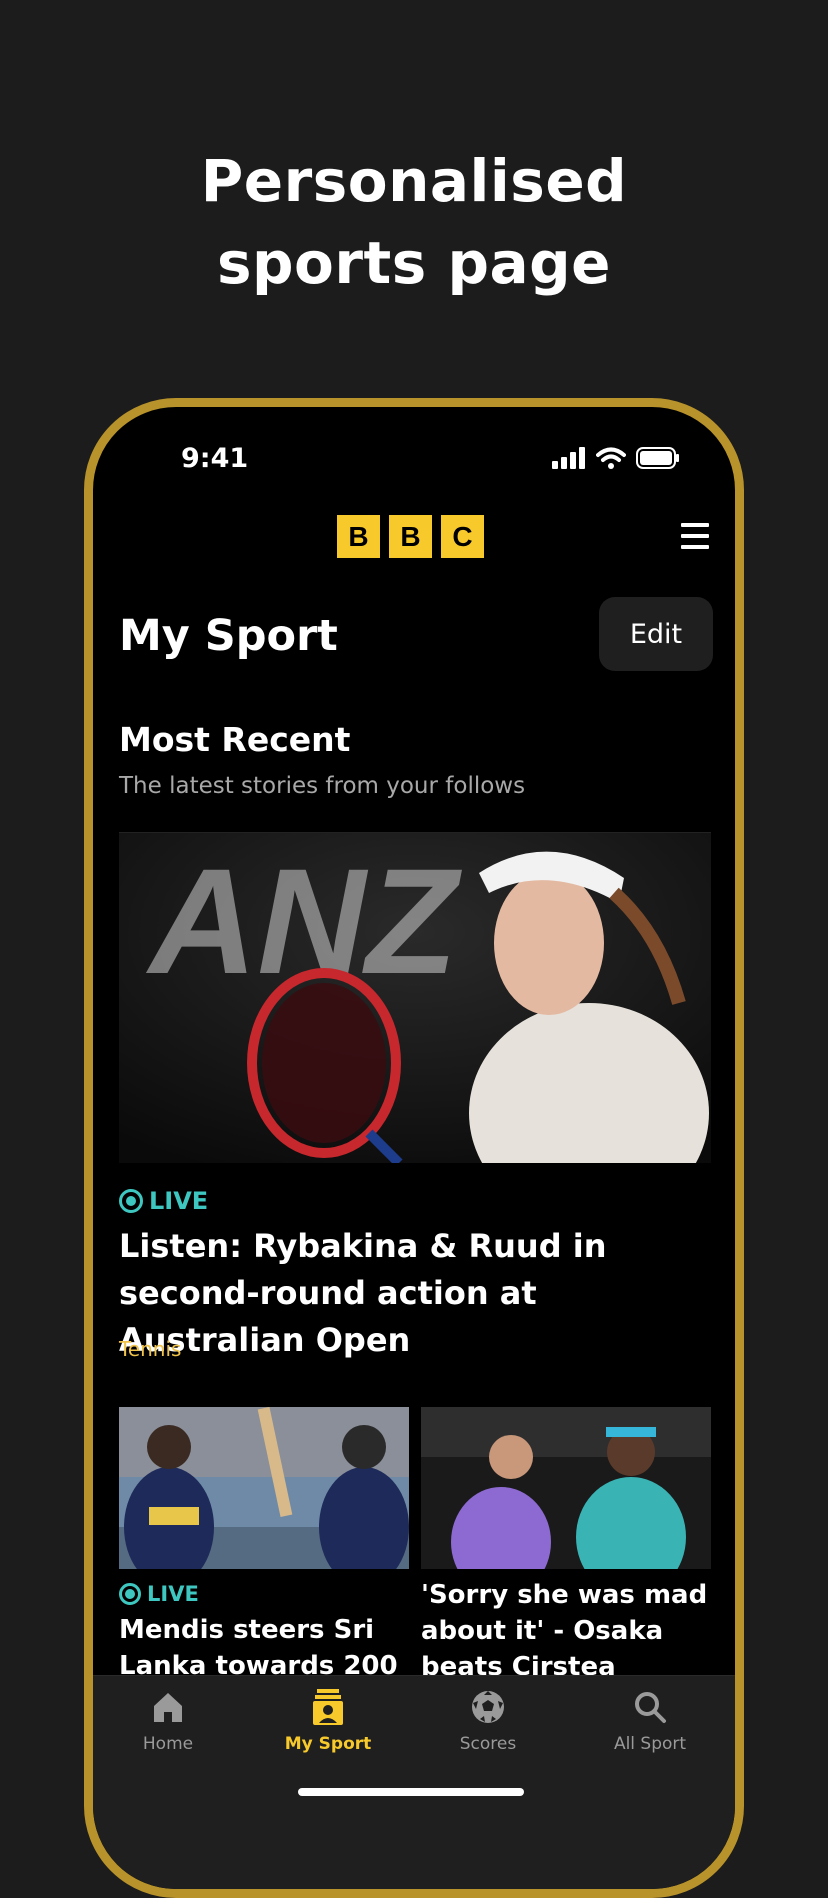 The image size is (828, 1898). What do you see at coordinates (168, 1707) in the screenshot?
I see `home-icon` at bounding box center [168, 1707].